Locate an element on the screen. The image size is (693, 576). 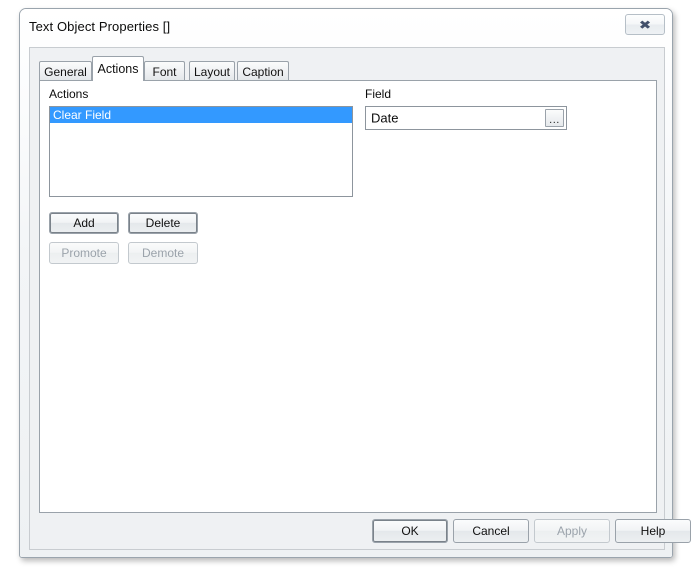
tab-strip: General Actions Font Layout Caption is located at coordinates (348, 68).